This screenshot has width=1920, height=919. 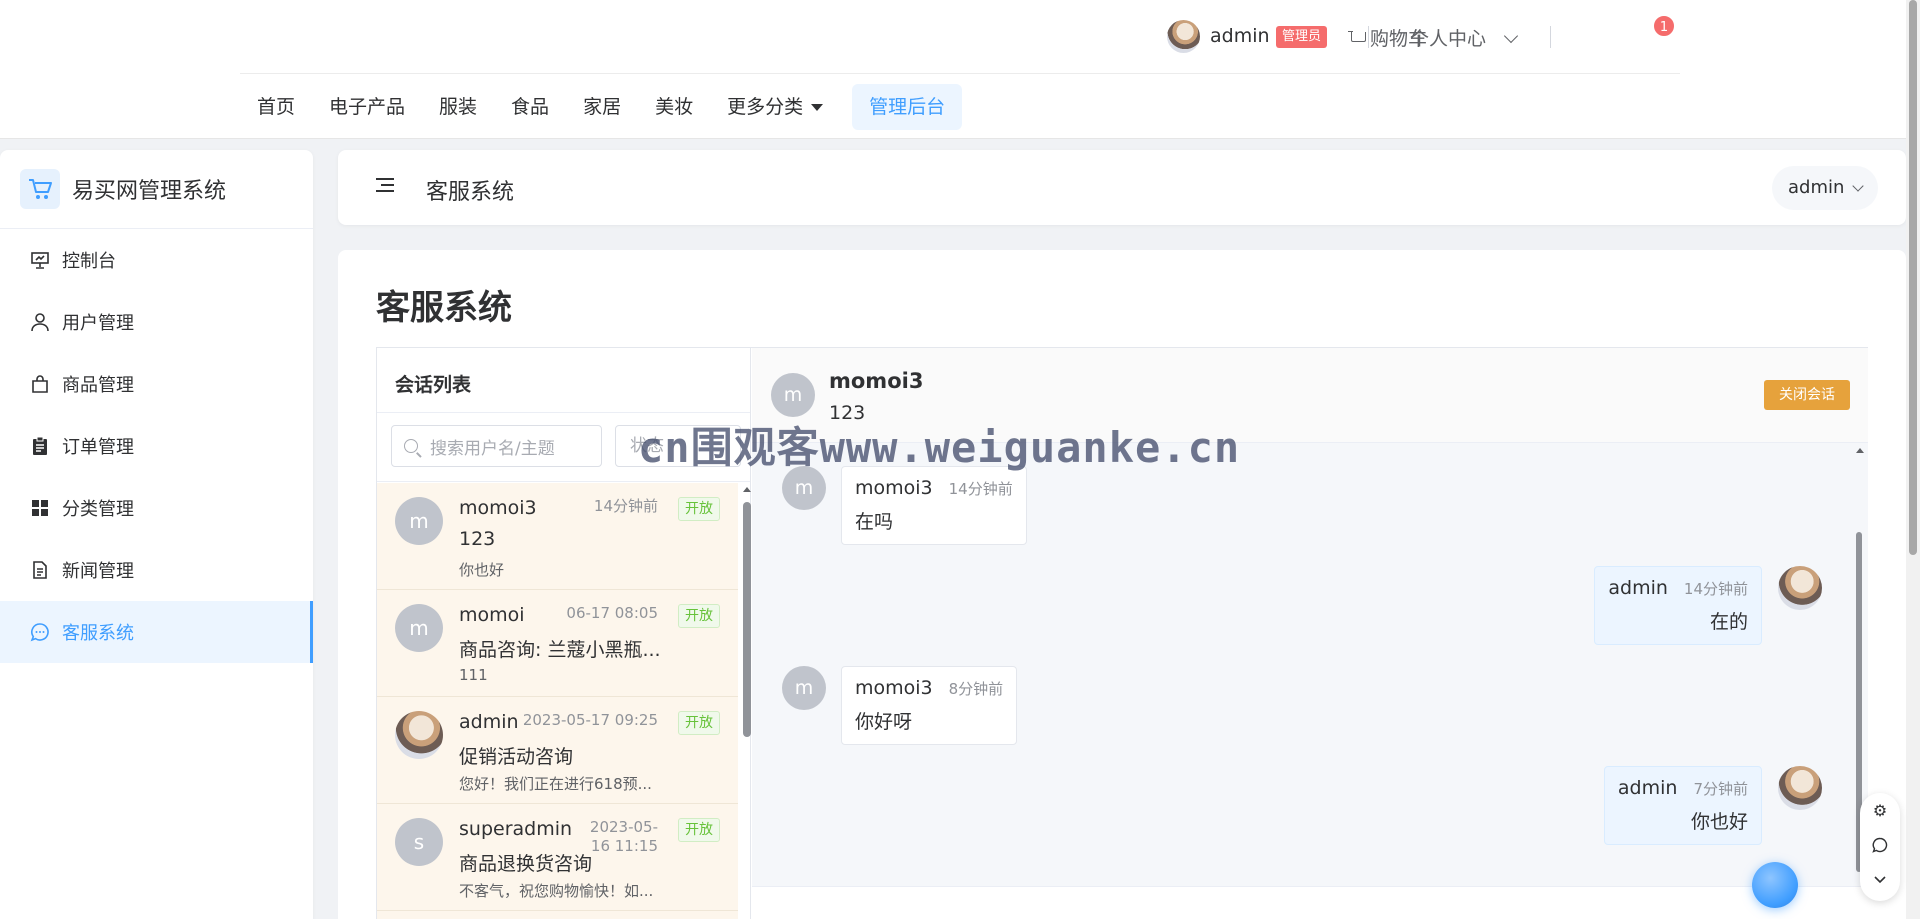 What do you see at coordinates (492, 615) in the screenshot?
I see `conversation-user: momoi` at bounding box center [492, 615].